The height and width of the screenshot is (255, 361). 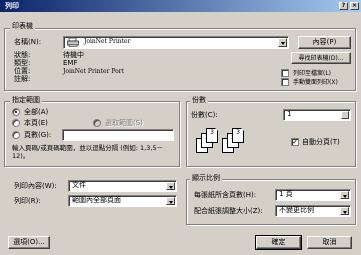 I want to click on print-what-label: 列印內容(W):, so click(x=35, y=186).